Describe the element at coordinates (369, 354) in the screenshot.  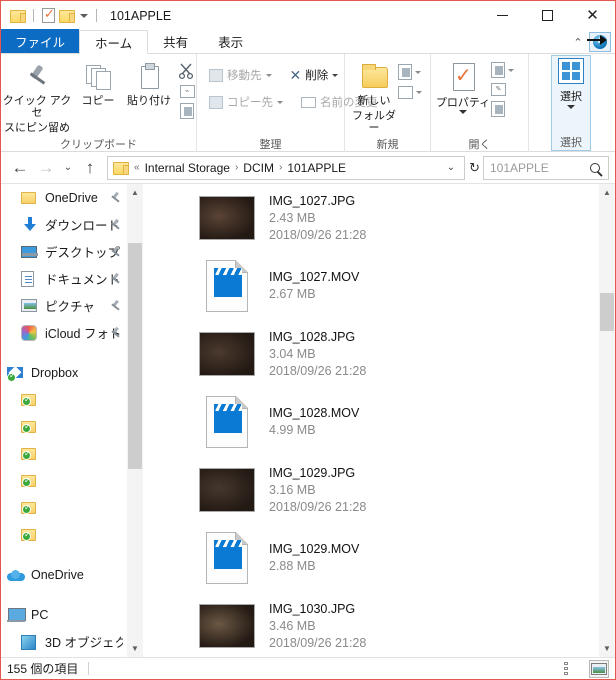
I see `file-item: IMG_1028.JPG 3.04 MB 2018/09/26 21:28` at that location.